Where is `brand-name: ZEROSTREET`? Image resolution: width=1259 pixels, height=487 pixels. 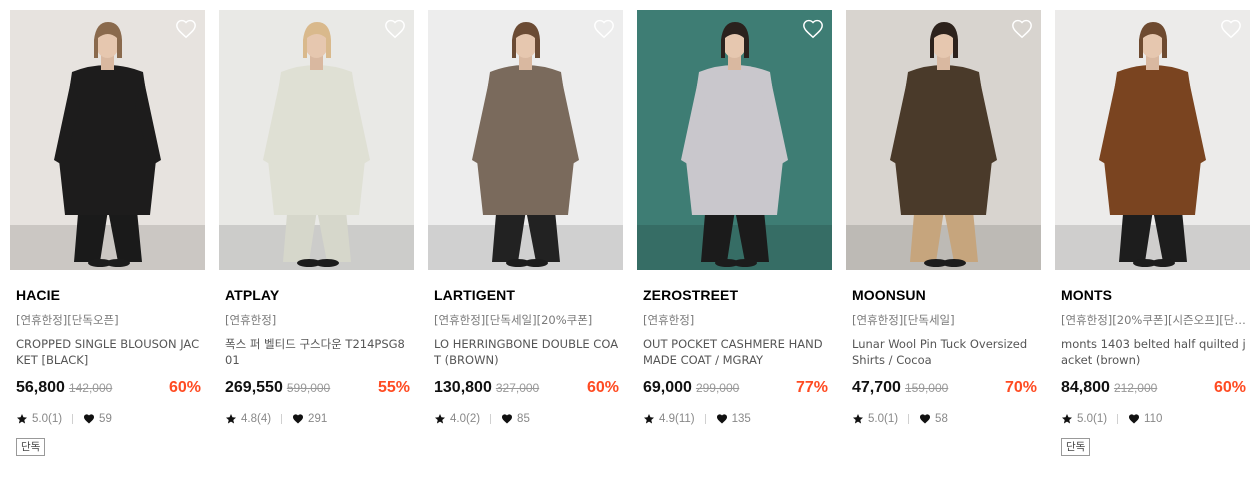 brand-name: ZEROSTREET is located at coordinates (737, 295).